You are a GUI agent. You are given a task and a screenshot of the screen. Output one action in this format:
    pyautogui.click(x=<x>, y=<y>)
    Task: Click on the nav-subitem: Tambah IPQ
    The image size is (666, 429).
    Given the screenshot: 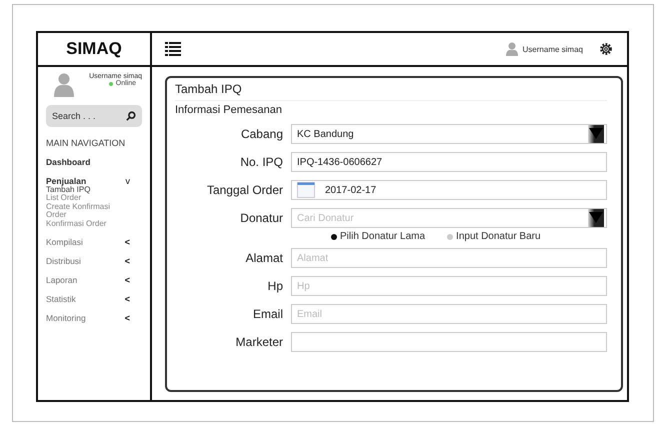 What is the action you would take?
    pyautogui.click(x=83, y=190)
    